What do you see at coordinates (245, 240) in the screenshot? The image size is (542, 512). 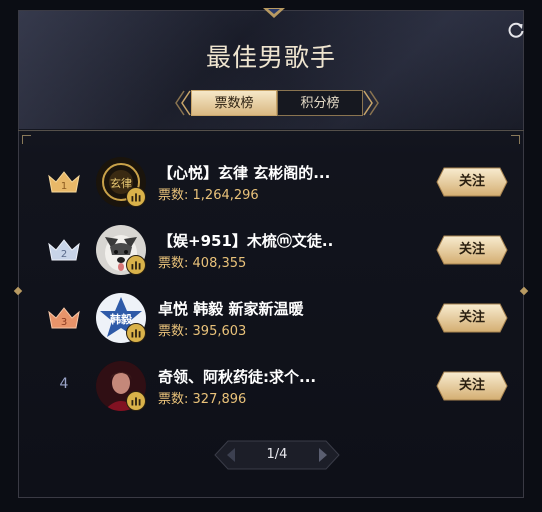 I see `singer-name: 【娱+951】木梳ⓜ文徒..` at bounding box center [245, 240].